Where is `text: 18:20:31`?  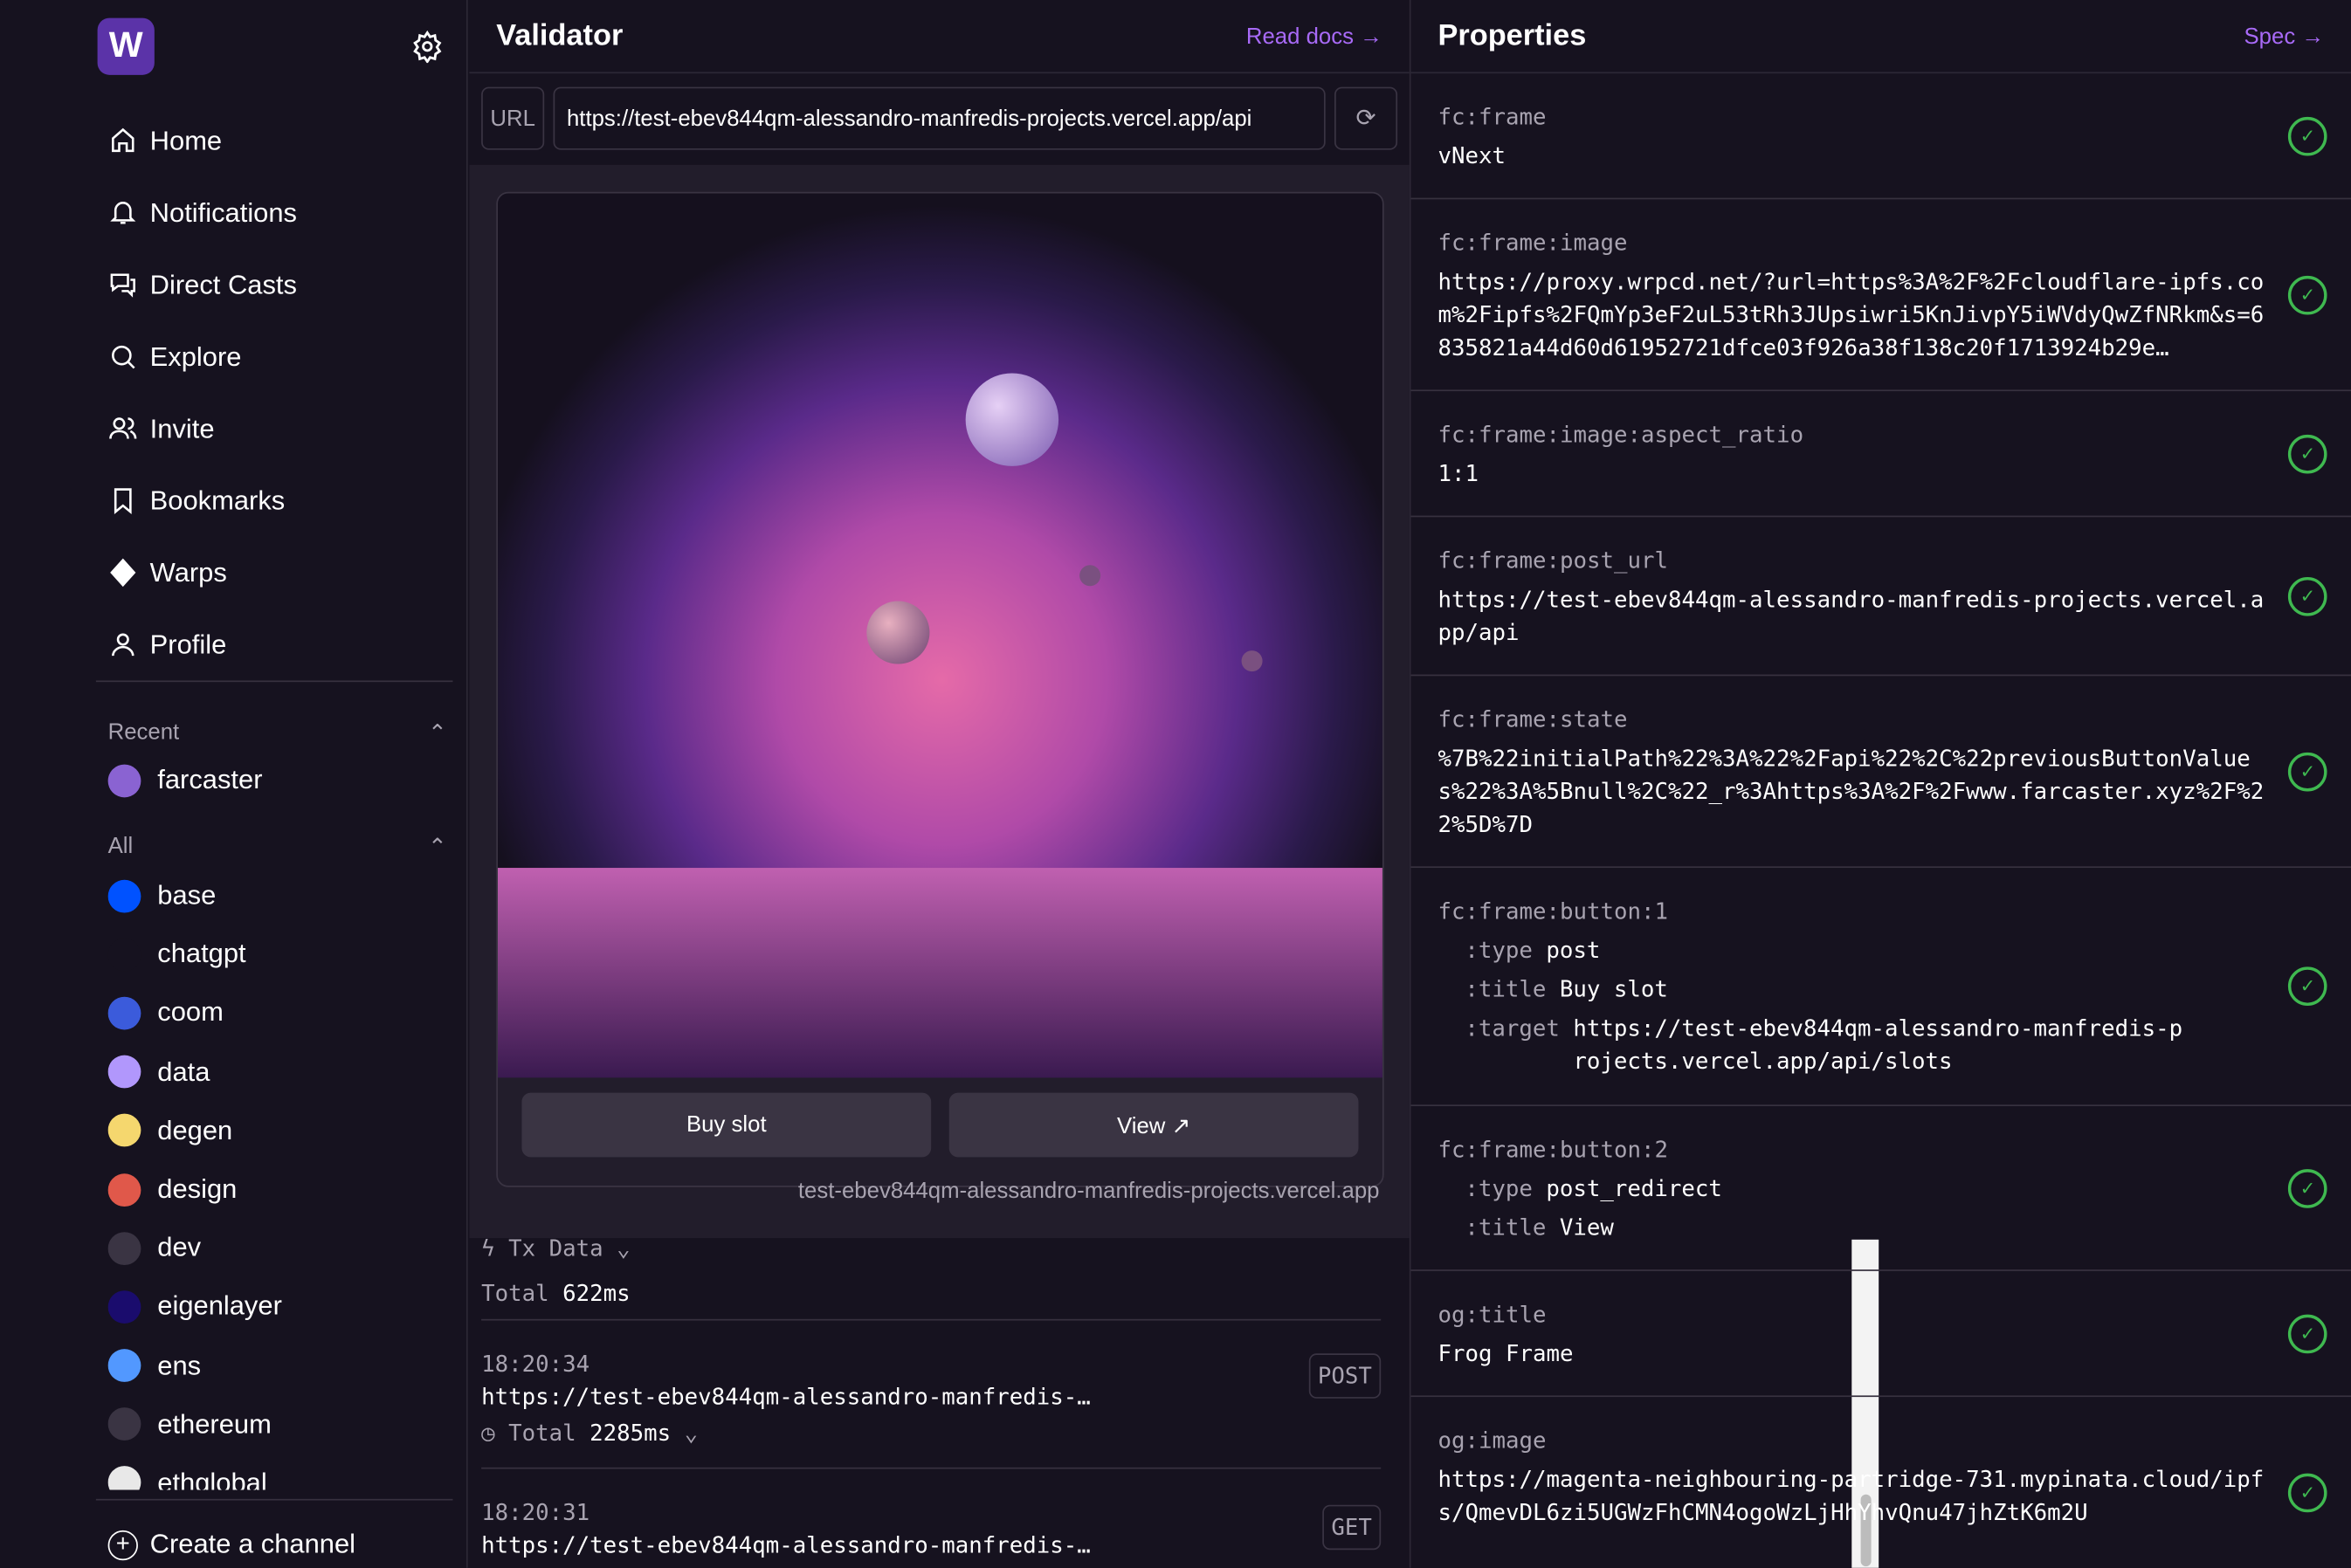 text: 18:20:31 is located at coordinates (536, 1512).